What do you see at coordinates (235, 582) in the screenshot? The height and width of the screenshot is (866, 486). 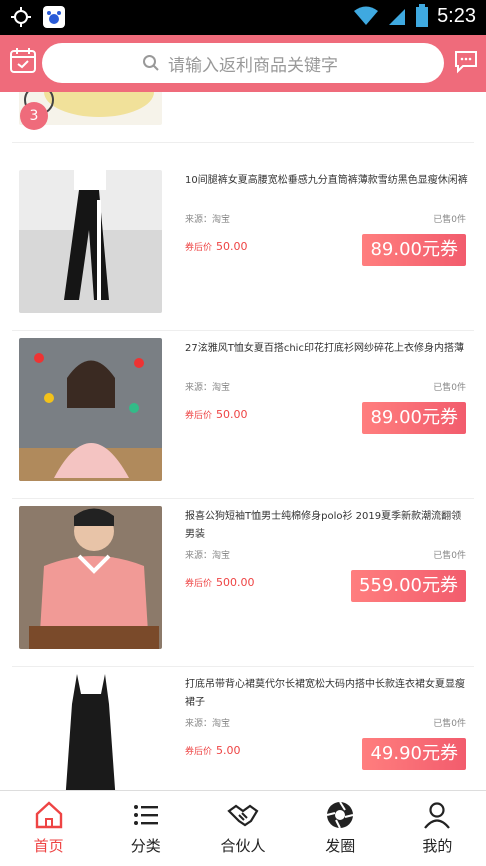 I see `price-value: 500.00` at bounding box center [235, 582].